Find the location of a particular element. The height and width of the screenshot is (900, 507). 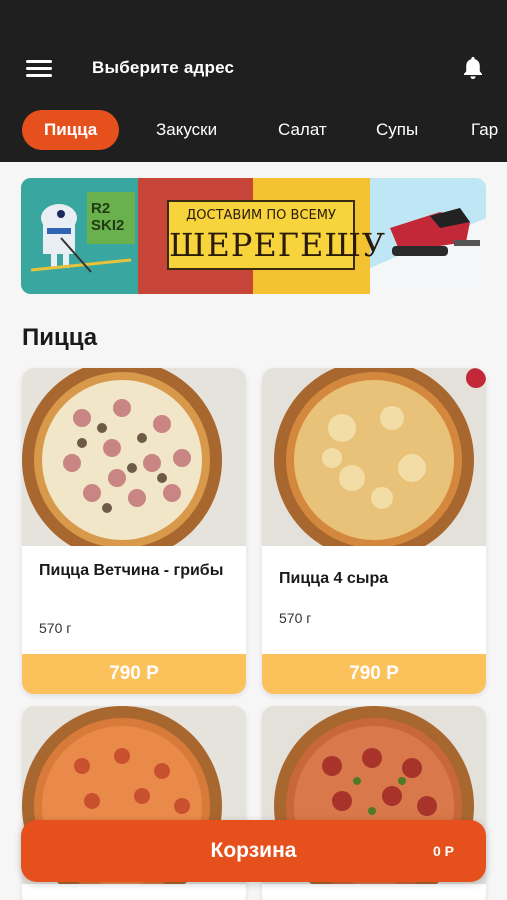

banner-robot-panel: R2 SKI2 is located at coordinates (79, 236).